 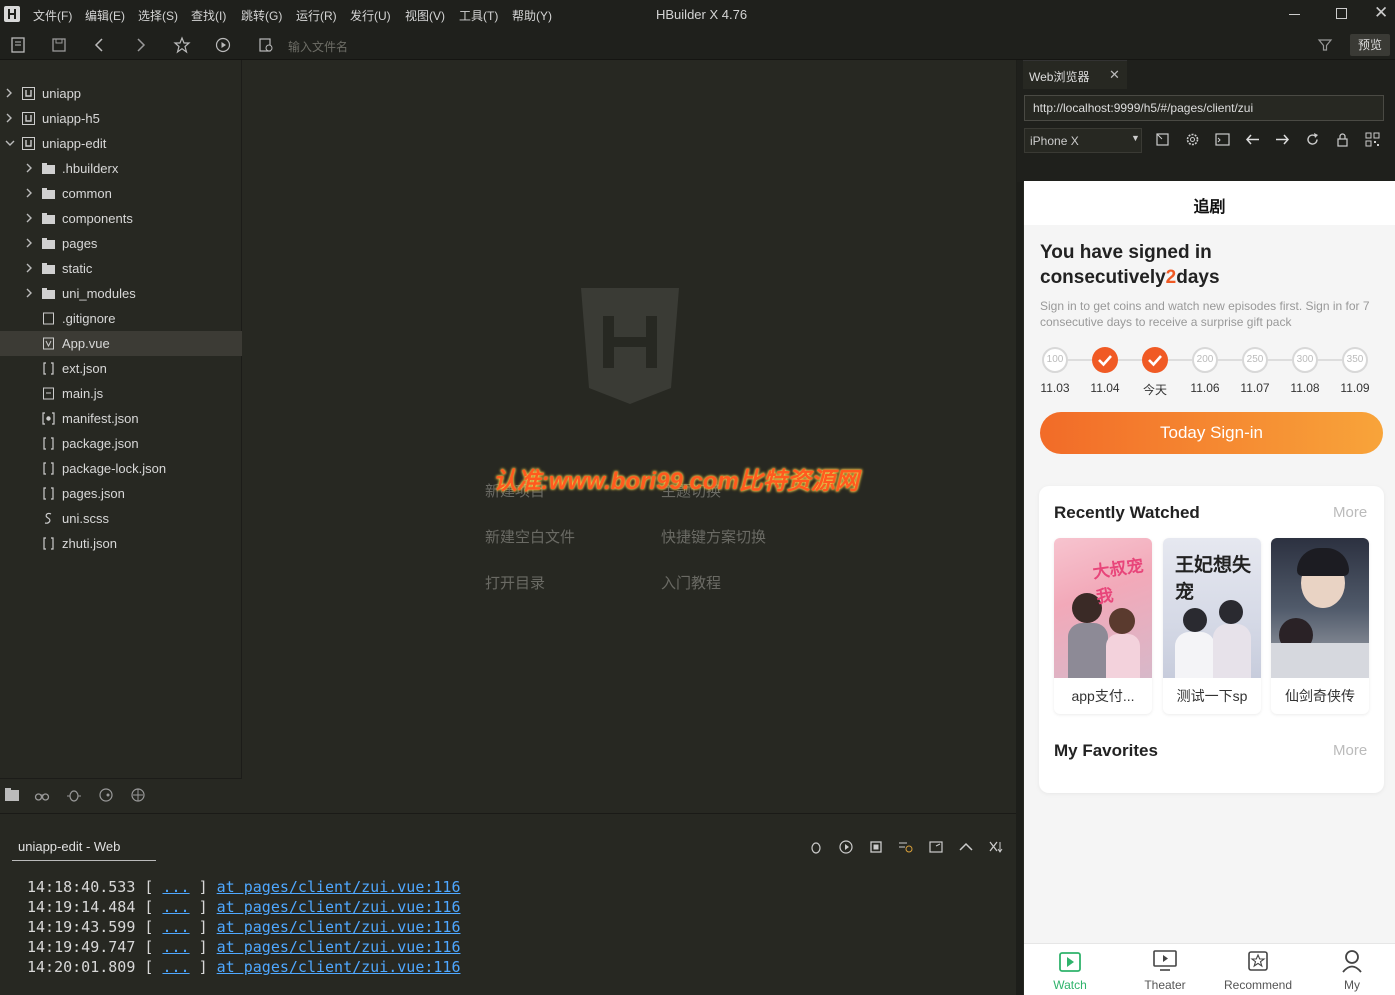 I want to click on recent-item-3: 仙剑奇侠传, so click(x=1320, y=626).